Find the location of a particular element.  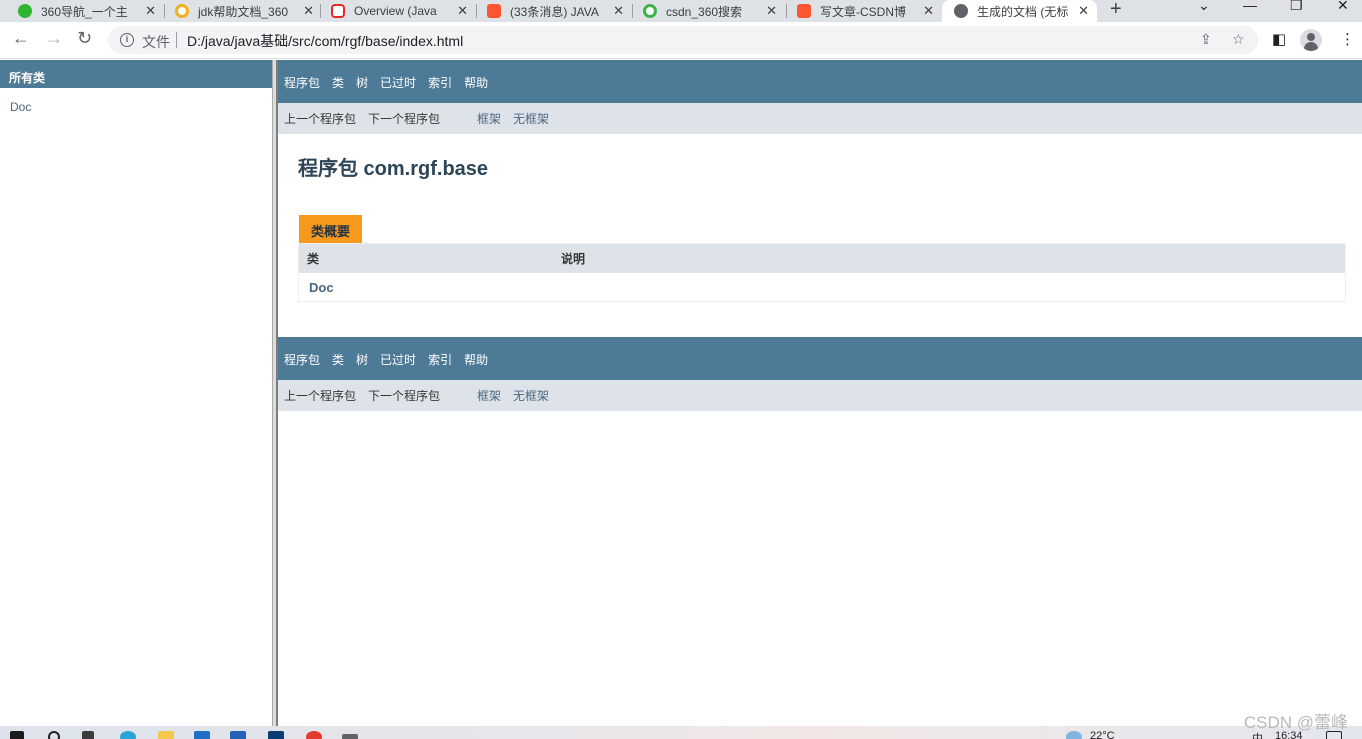

class-summary-caption: 类概要 is located at coordinates (331, 229).